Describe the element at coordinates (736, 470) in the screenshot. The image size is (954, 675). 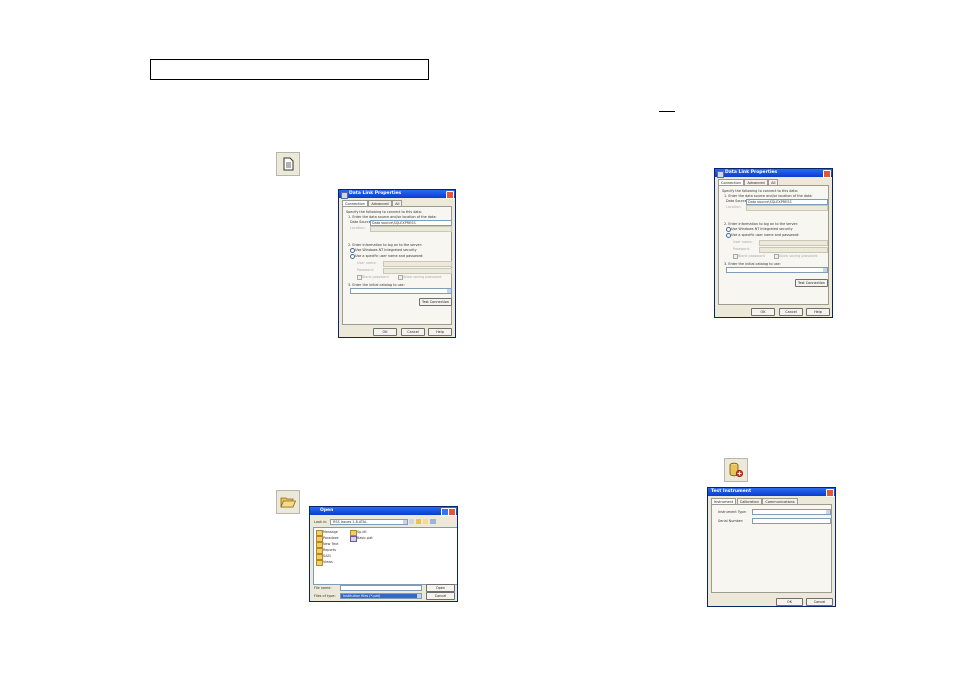
I see `database-add-icon` at that location.